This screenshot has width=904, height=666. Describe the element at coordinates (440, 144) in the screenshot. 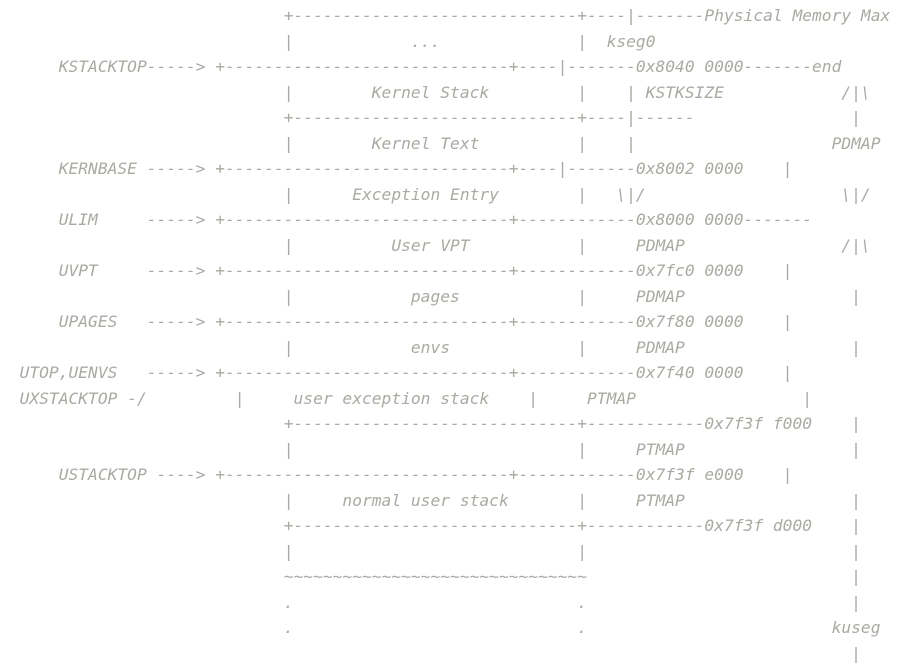

I see `diagram-line: | Kernel Text | | PDMAP` at that location.